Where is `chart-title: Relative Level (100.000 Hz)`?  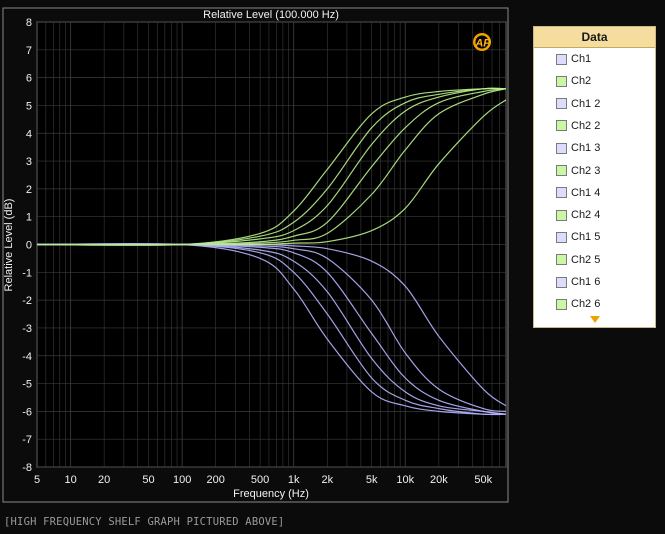 chart-title: Relative Level (100.000 Hz) is located at coordinates (271, 15).